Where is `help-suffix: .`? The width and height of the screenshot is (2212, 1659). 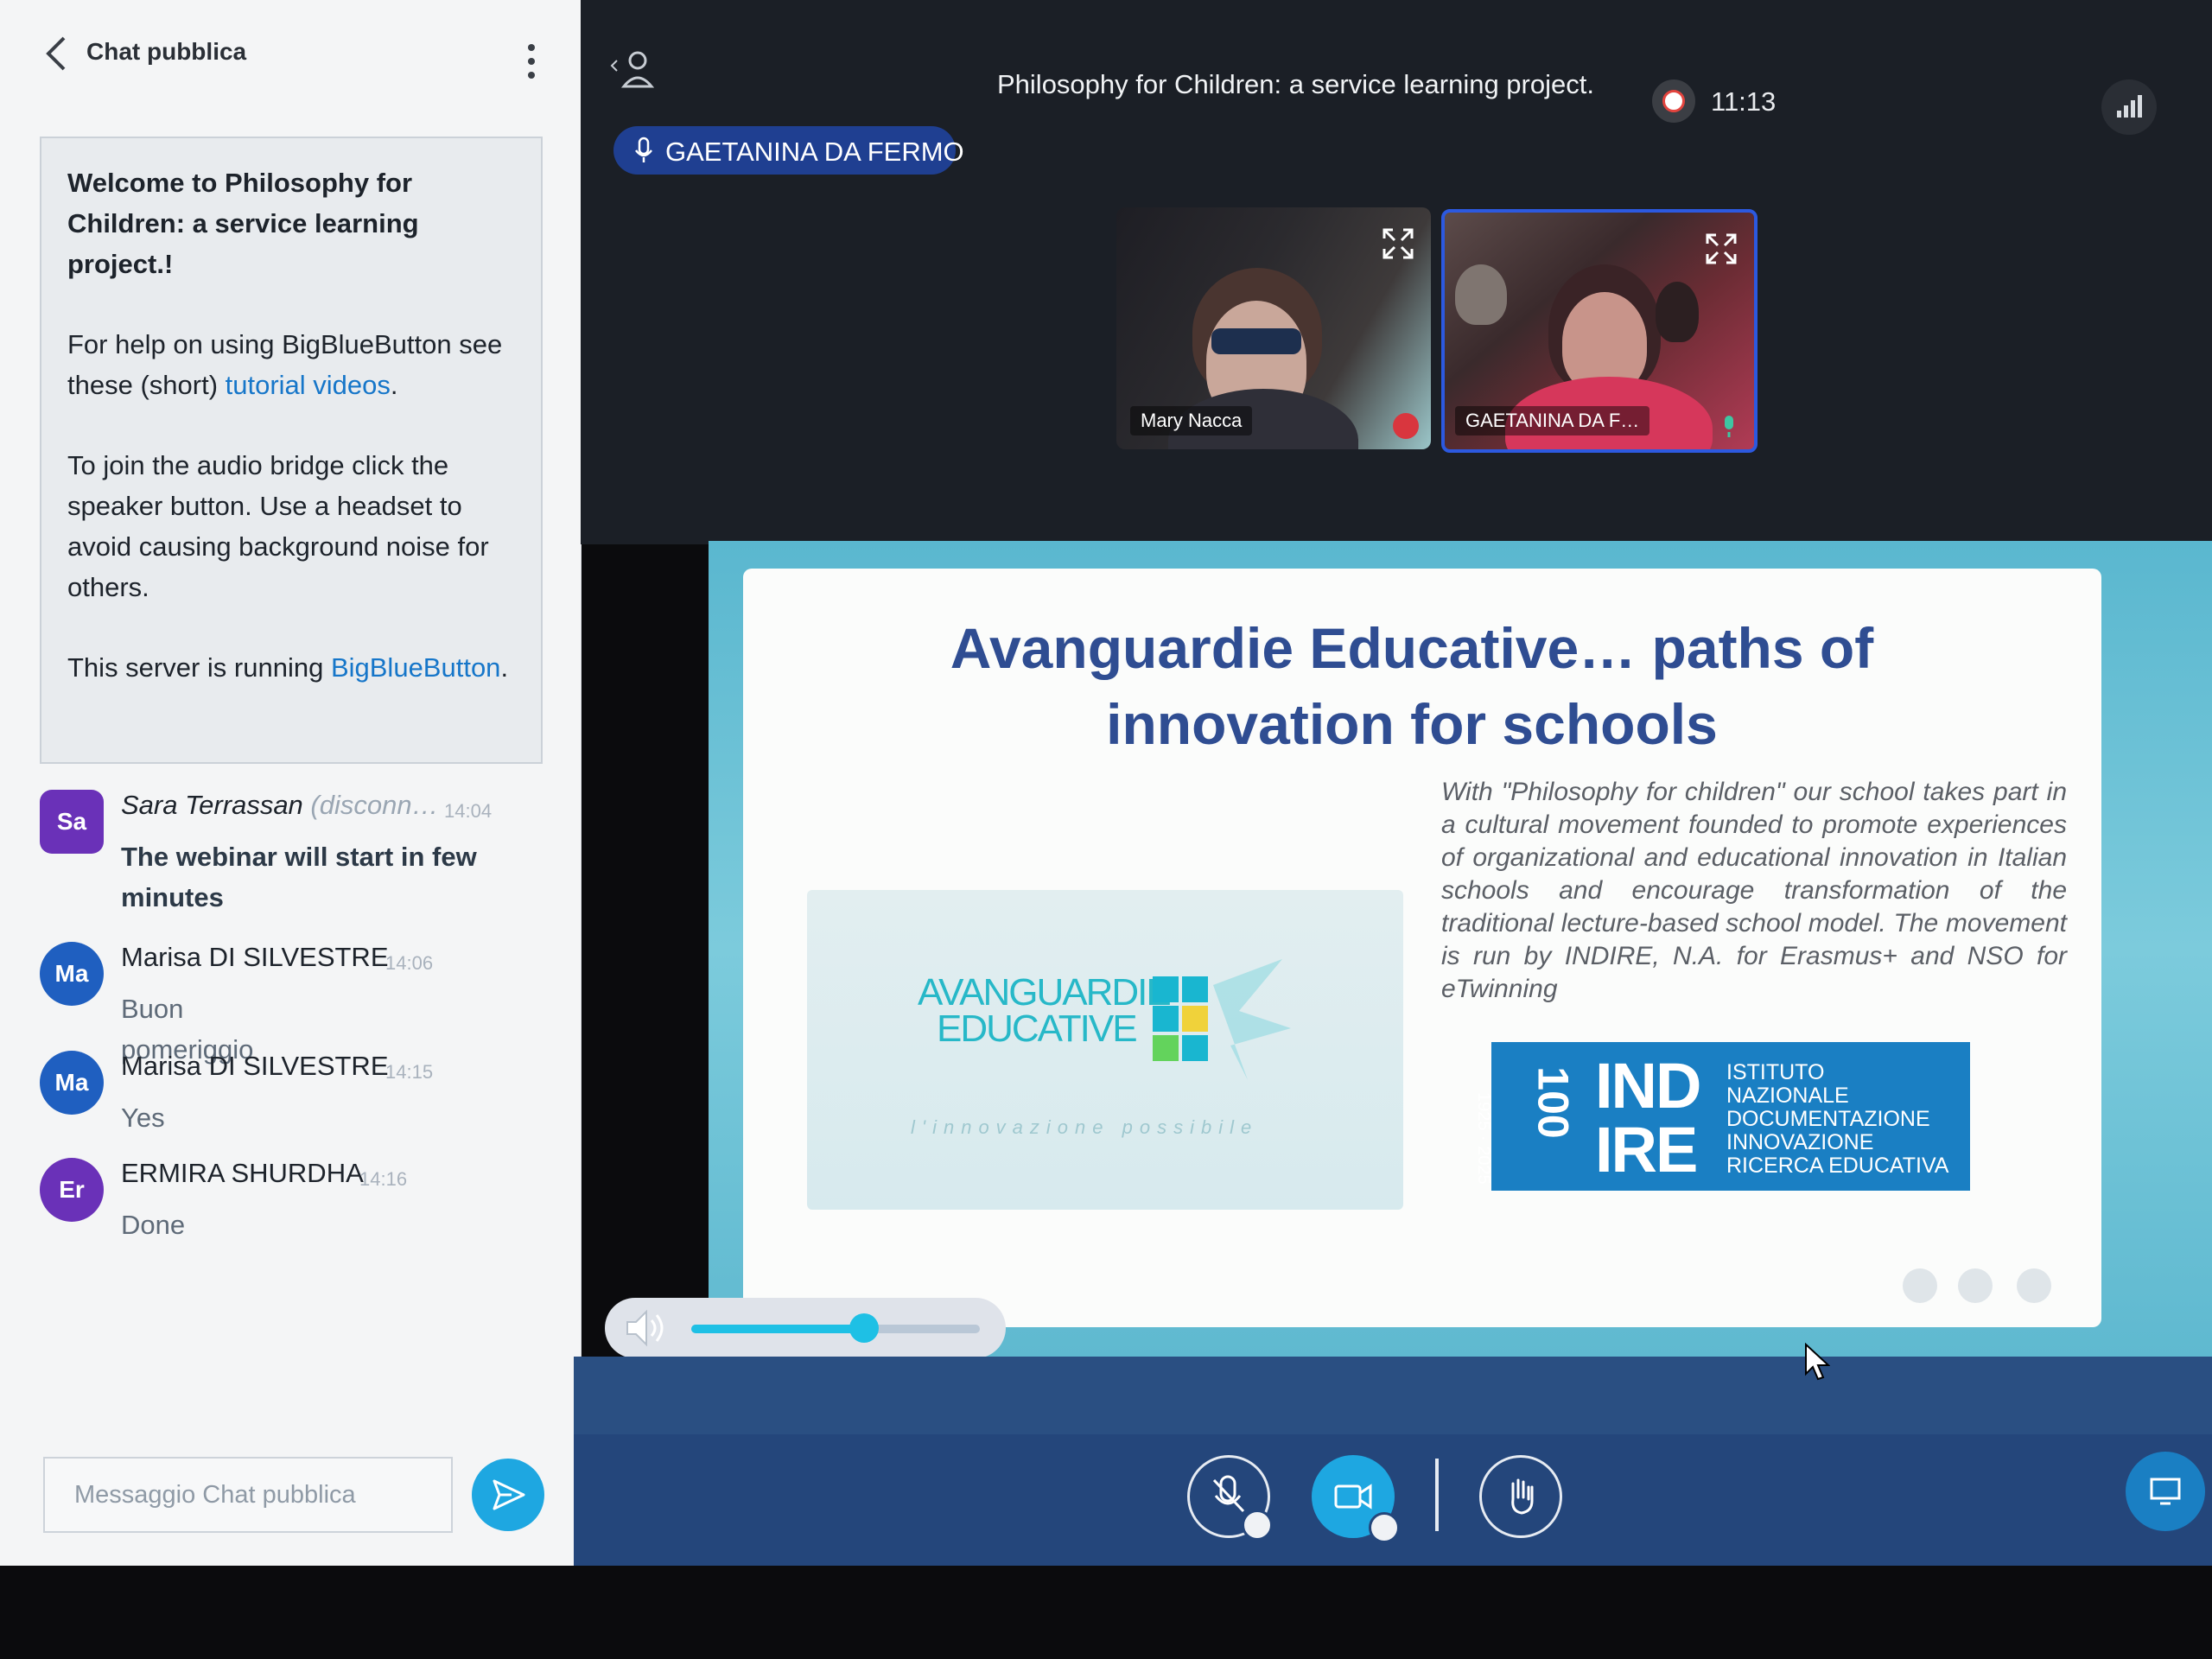
help-suffix: . is located at coordinates (394, 385).